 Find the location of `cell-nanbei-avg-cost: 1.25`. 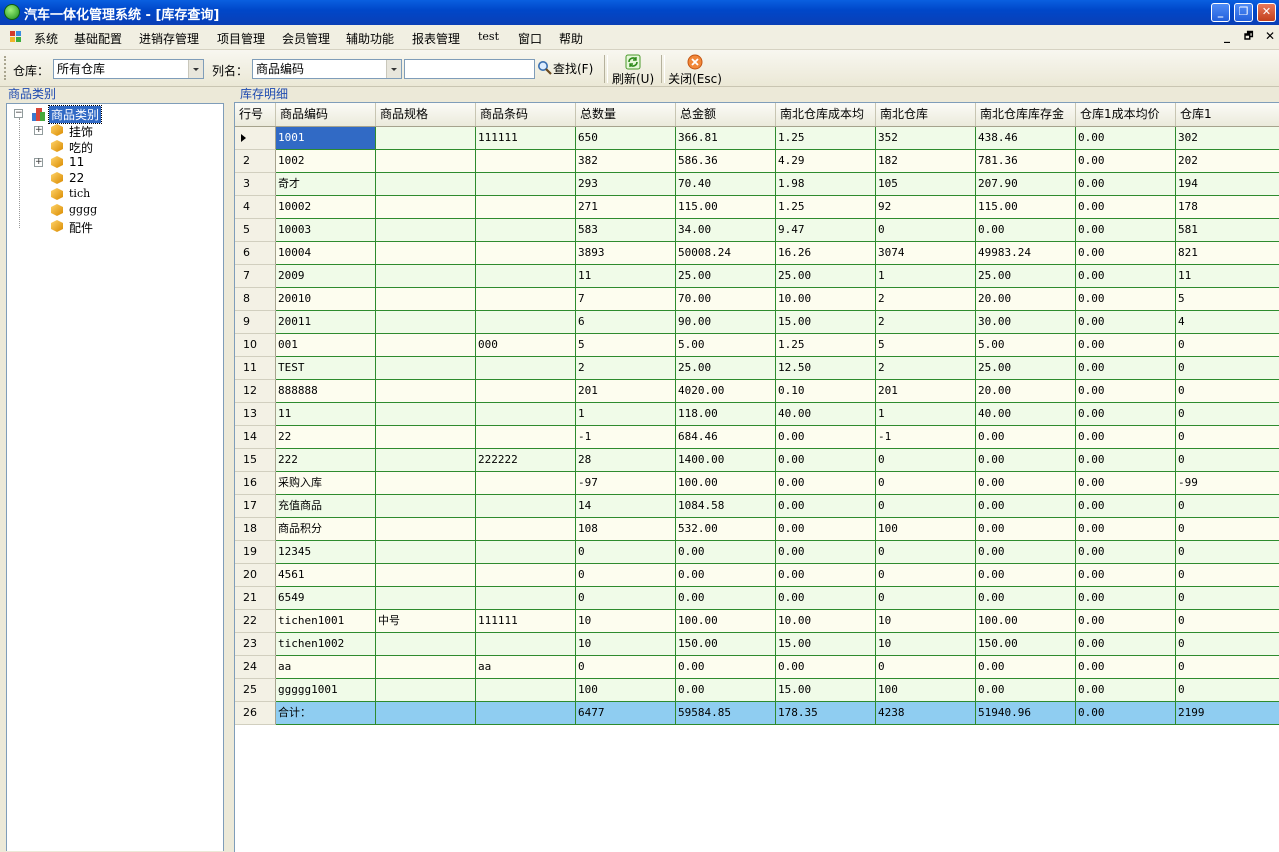

cell-nanbei-avg-cost: 1.25 is located at coordinates (826, 138).